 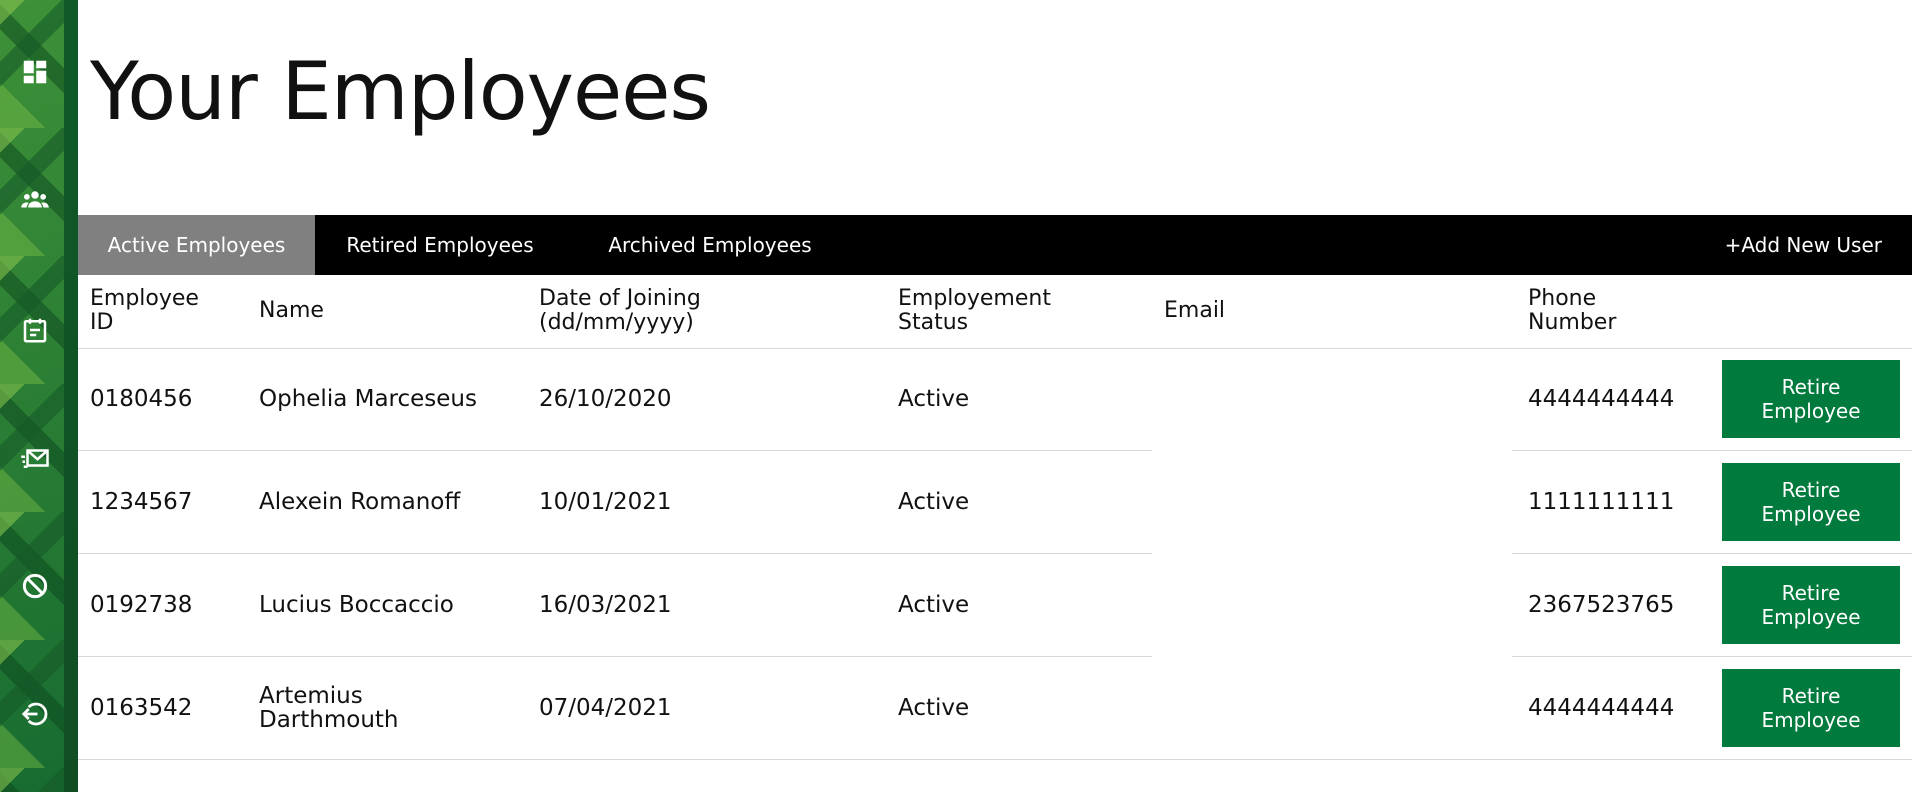 I want to click on phone-cell: 2367523765, so click(x=1601, y=605).